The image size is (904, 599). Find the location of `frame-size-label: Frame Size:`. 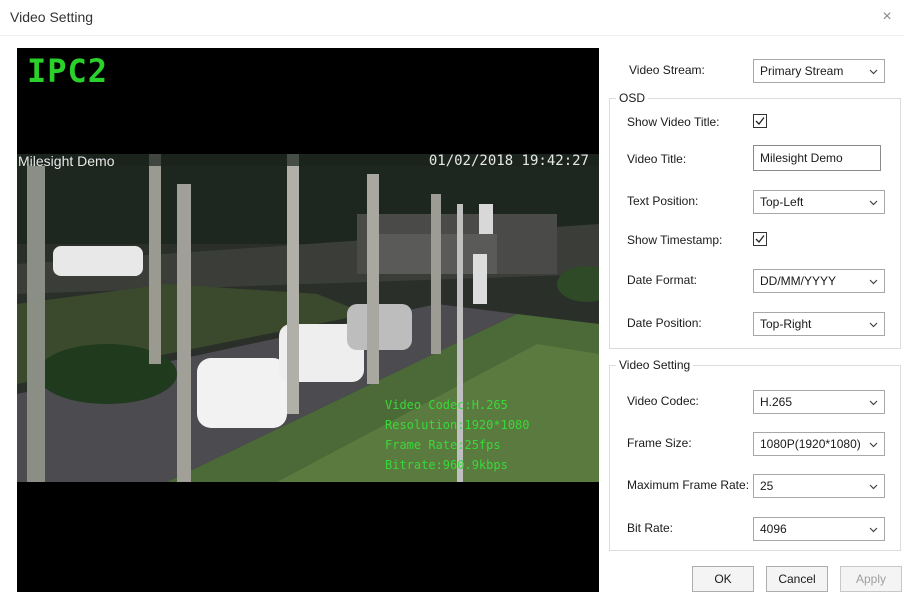

frame-size-label: Frame Size: is located at coordinates (659, 443).